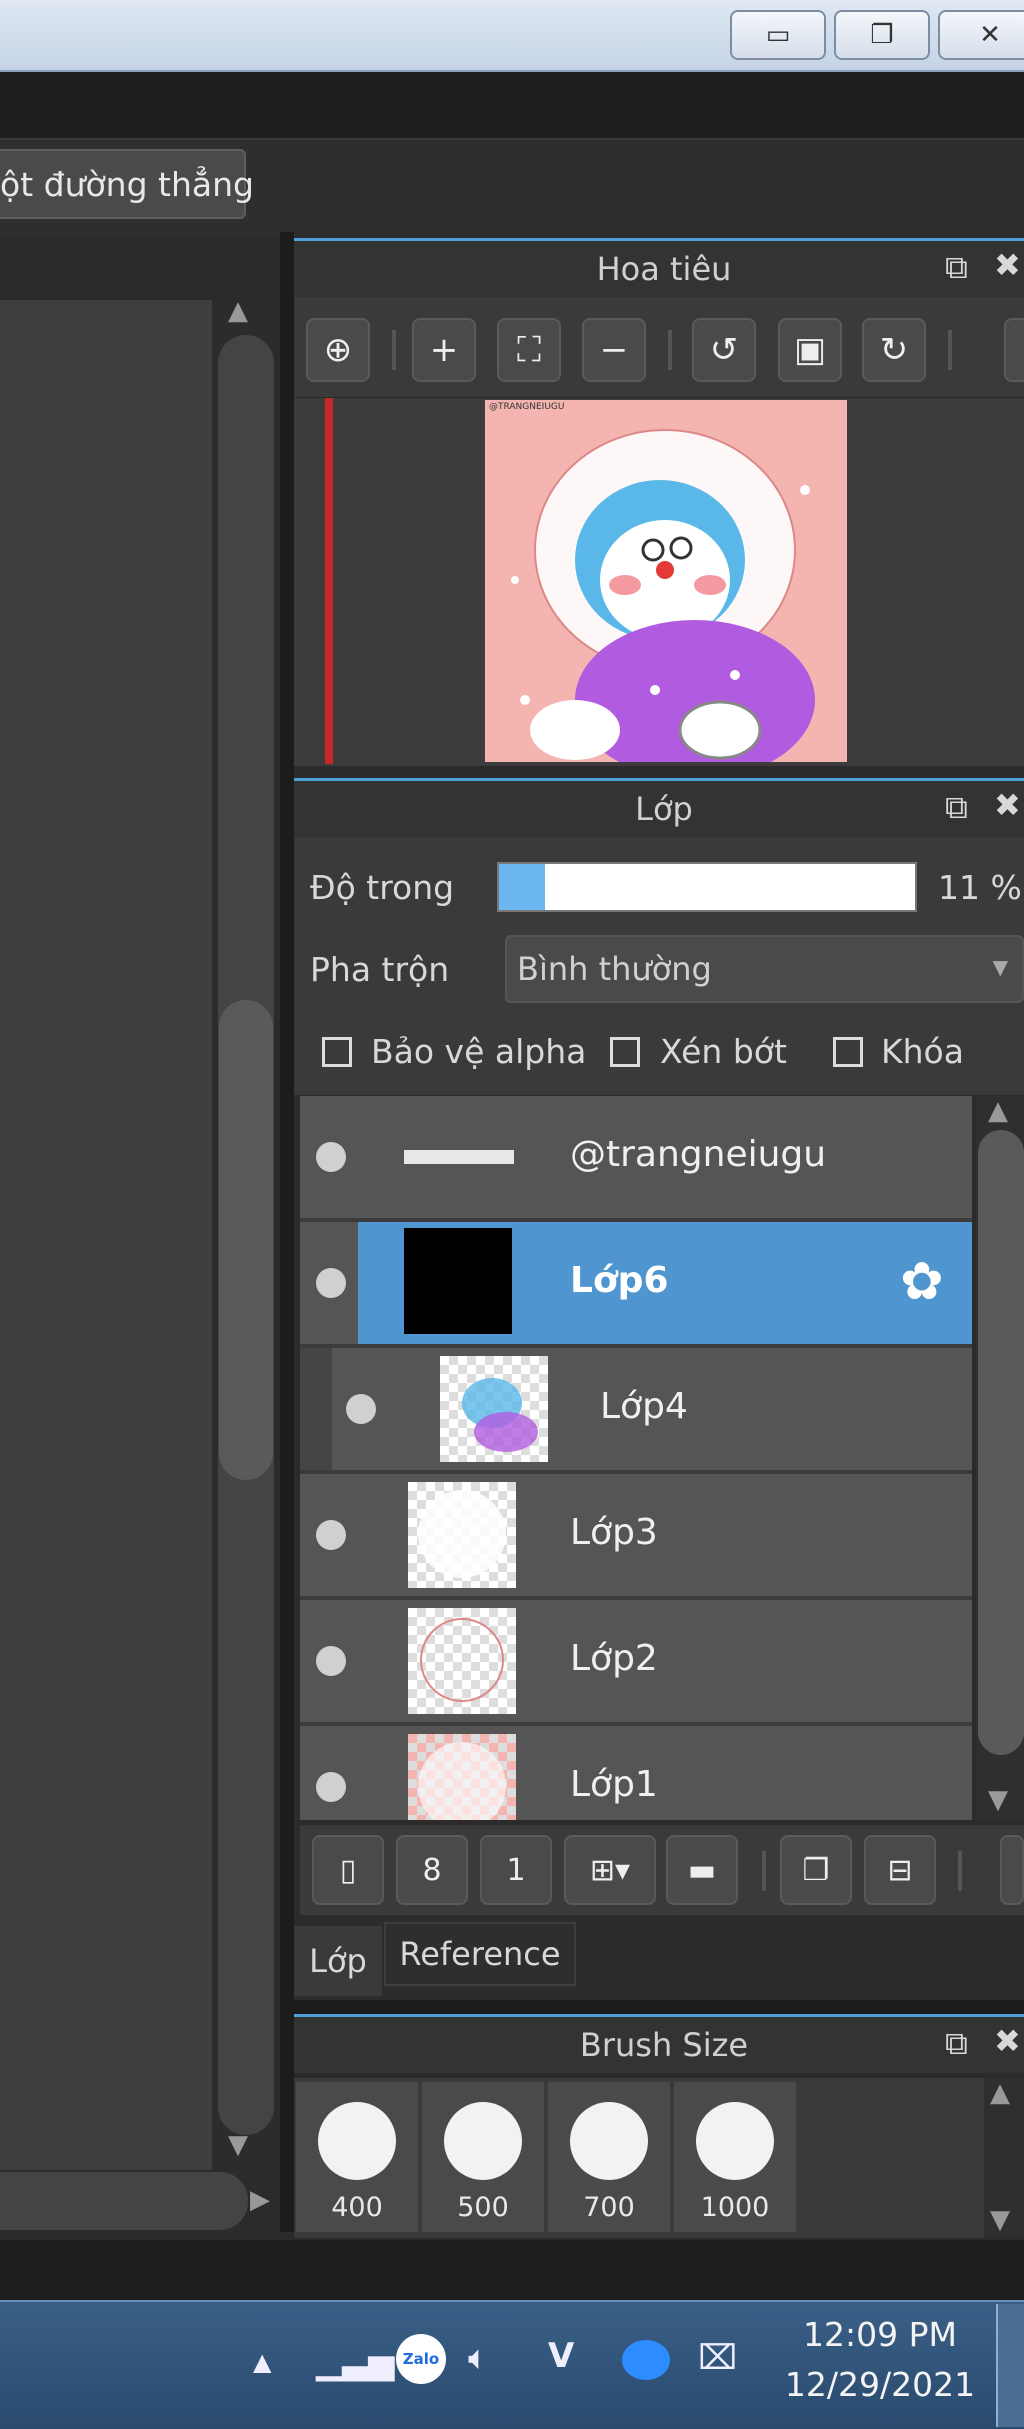 The width and height of the screenshot is (1024, 2429). I want to click on close-button: ✕, so click(981, 35).